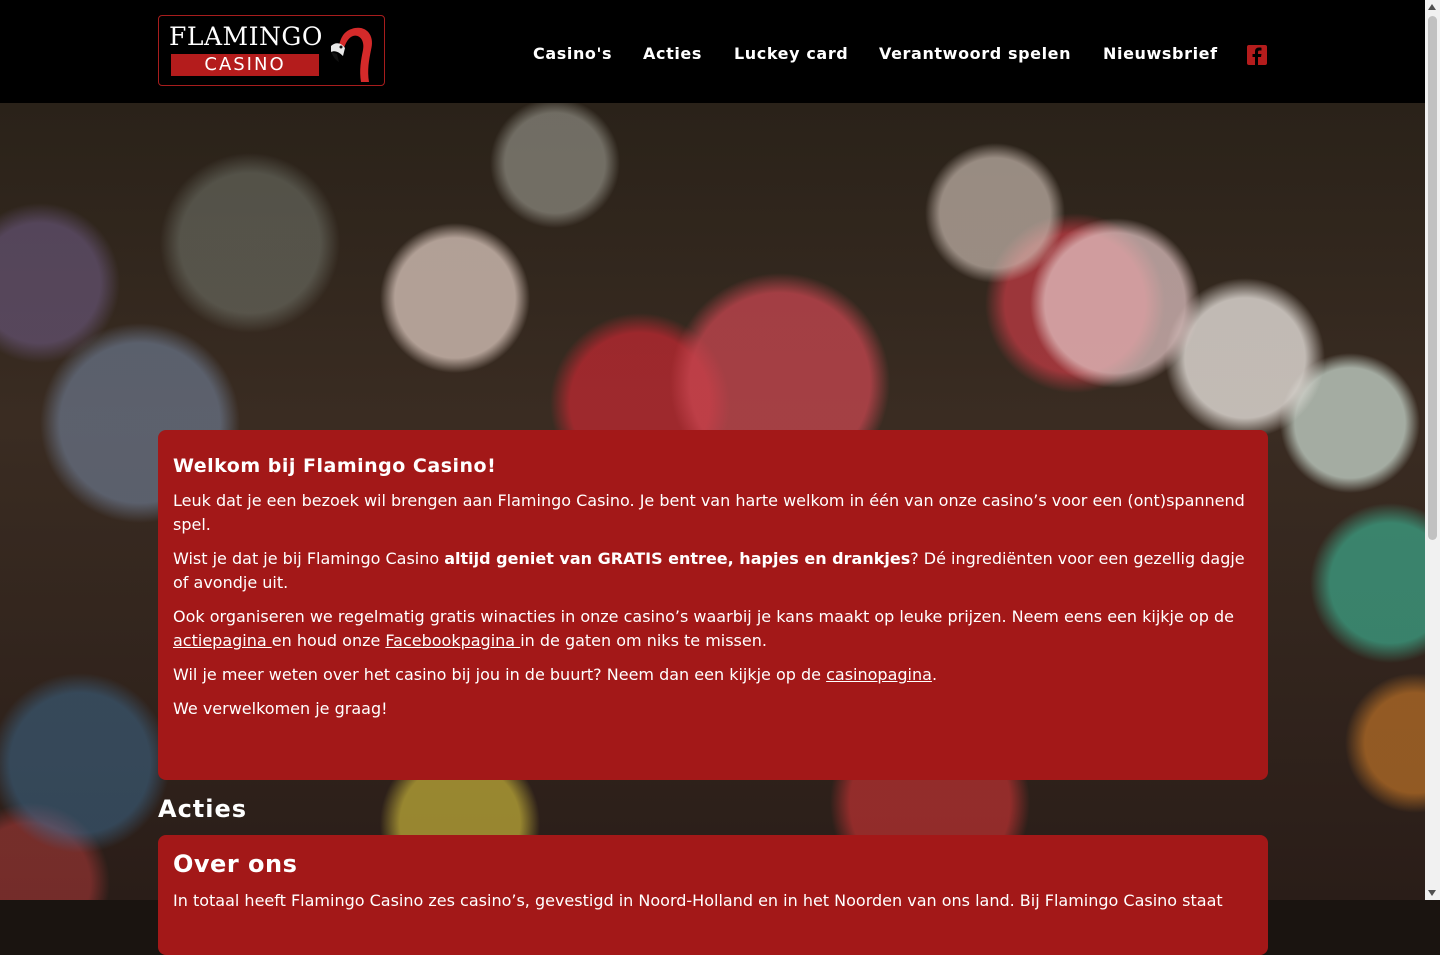  I want to click on nav-item-casinos: Casino's, so click(572, 53).